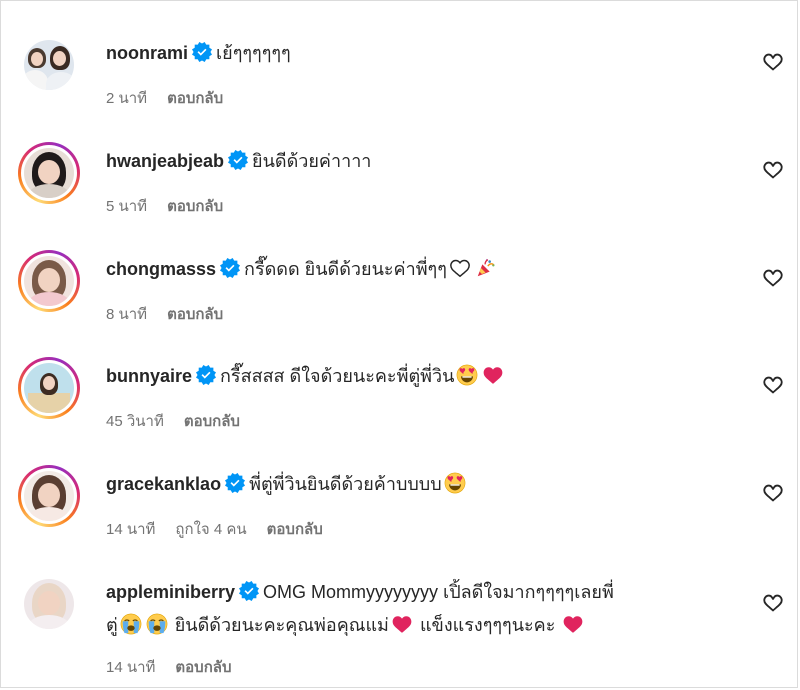 This screenshot has height=690, width=800. I want to click on comment-text-line: chongmasss กรี๊ดดด ยินดีด้วยนะค่าพี่ๆๆ, so click(426, 269).